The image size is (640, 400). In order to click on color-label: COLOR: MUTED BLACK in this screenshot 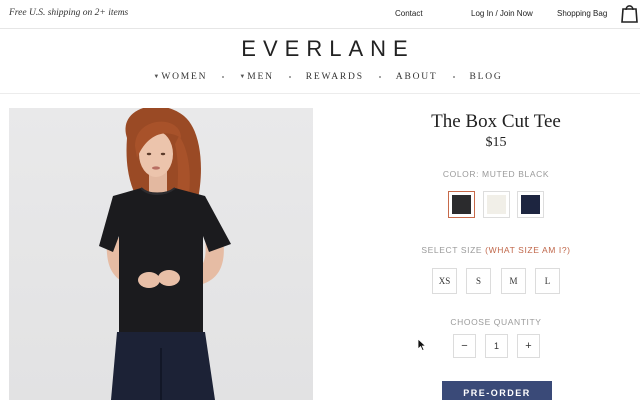, I will do `click(496, 174)`.